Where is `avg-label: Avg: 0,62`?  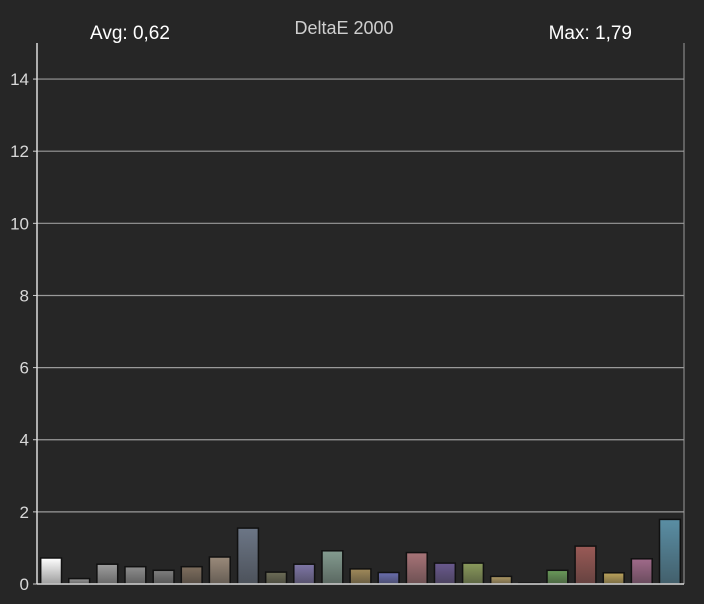
avg-label: Avg: 0,62 is located at coordinates (130, 33).